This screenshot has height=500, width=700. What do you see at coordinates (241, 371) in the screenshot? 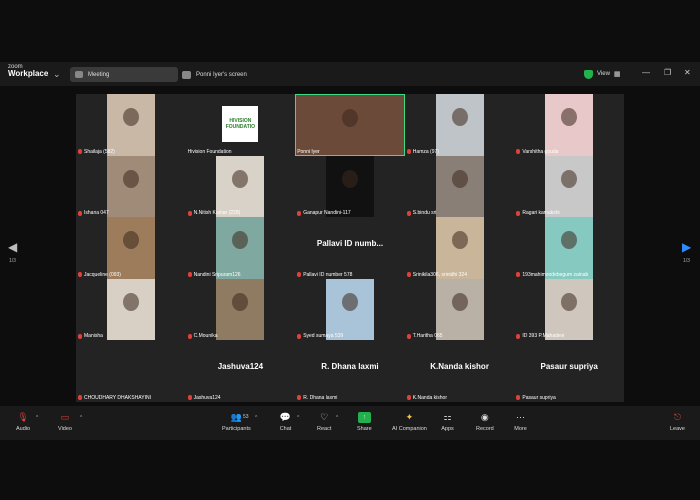
I see `participant-tile: Jashuva124 Jashuva124` at bounding box center [241, 371].